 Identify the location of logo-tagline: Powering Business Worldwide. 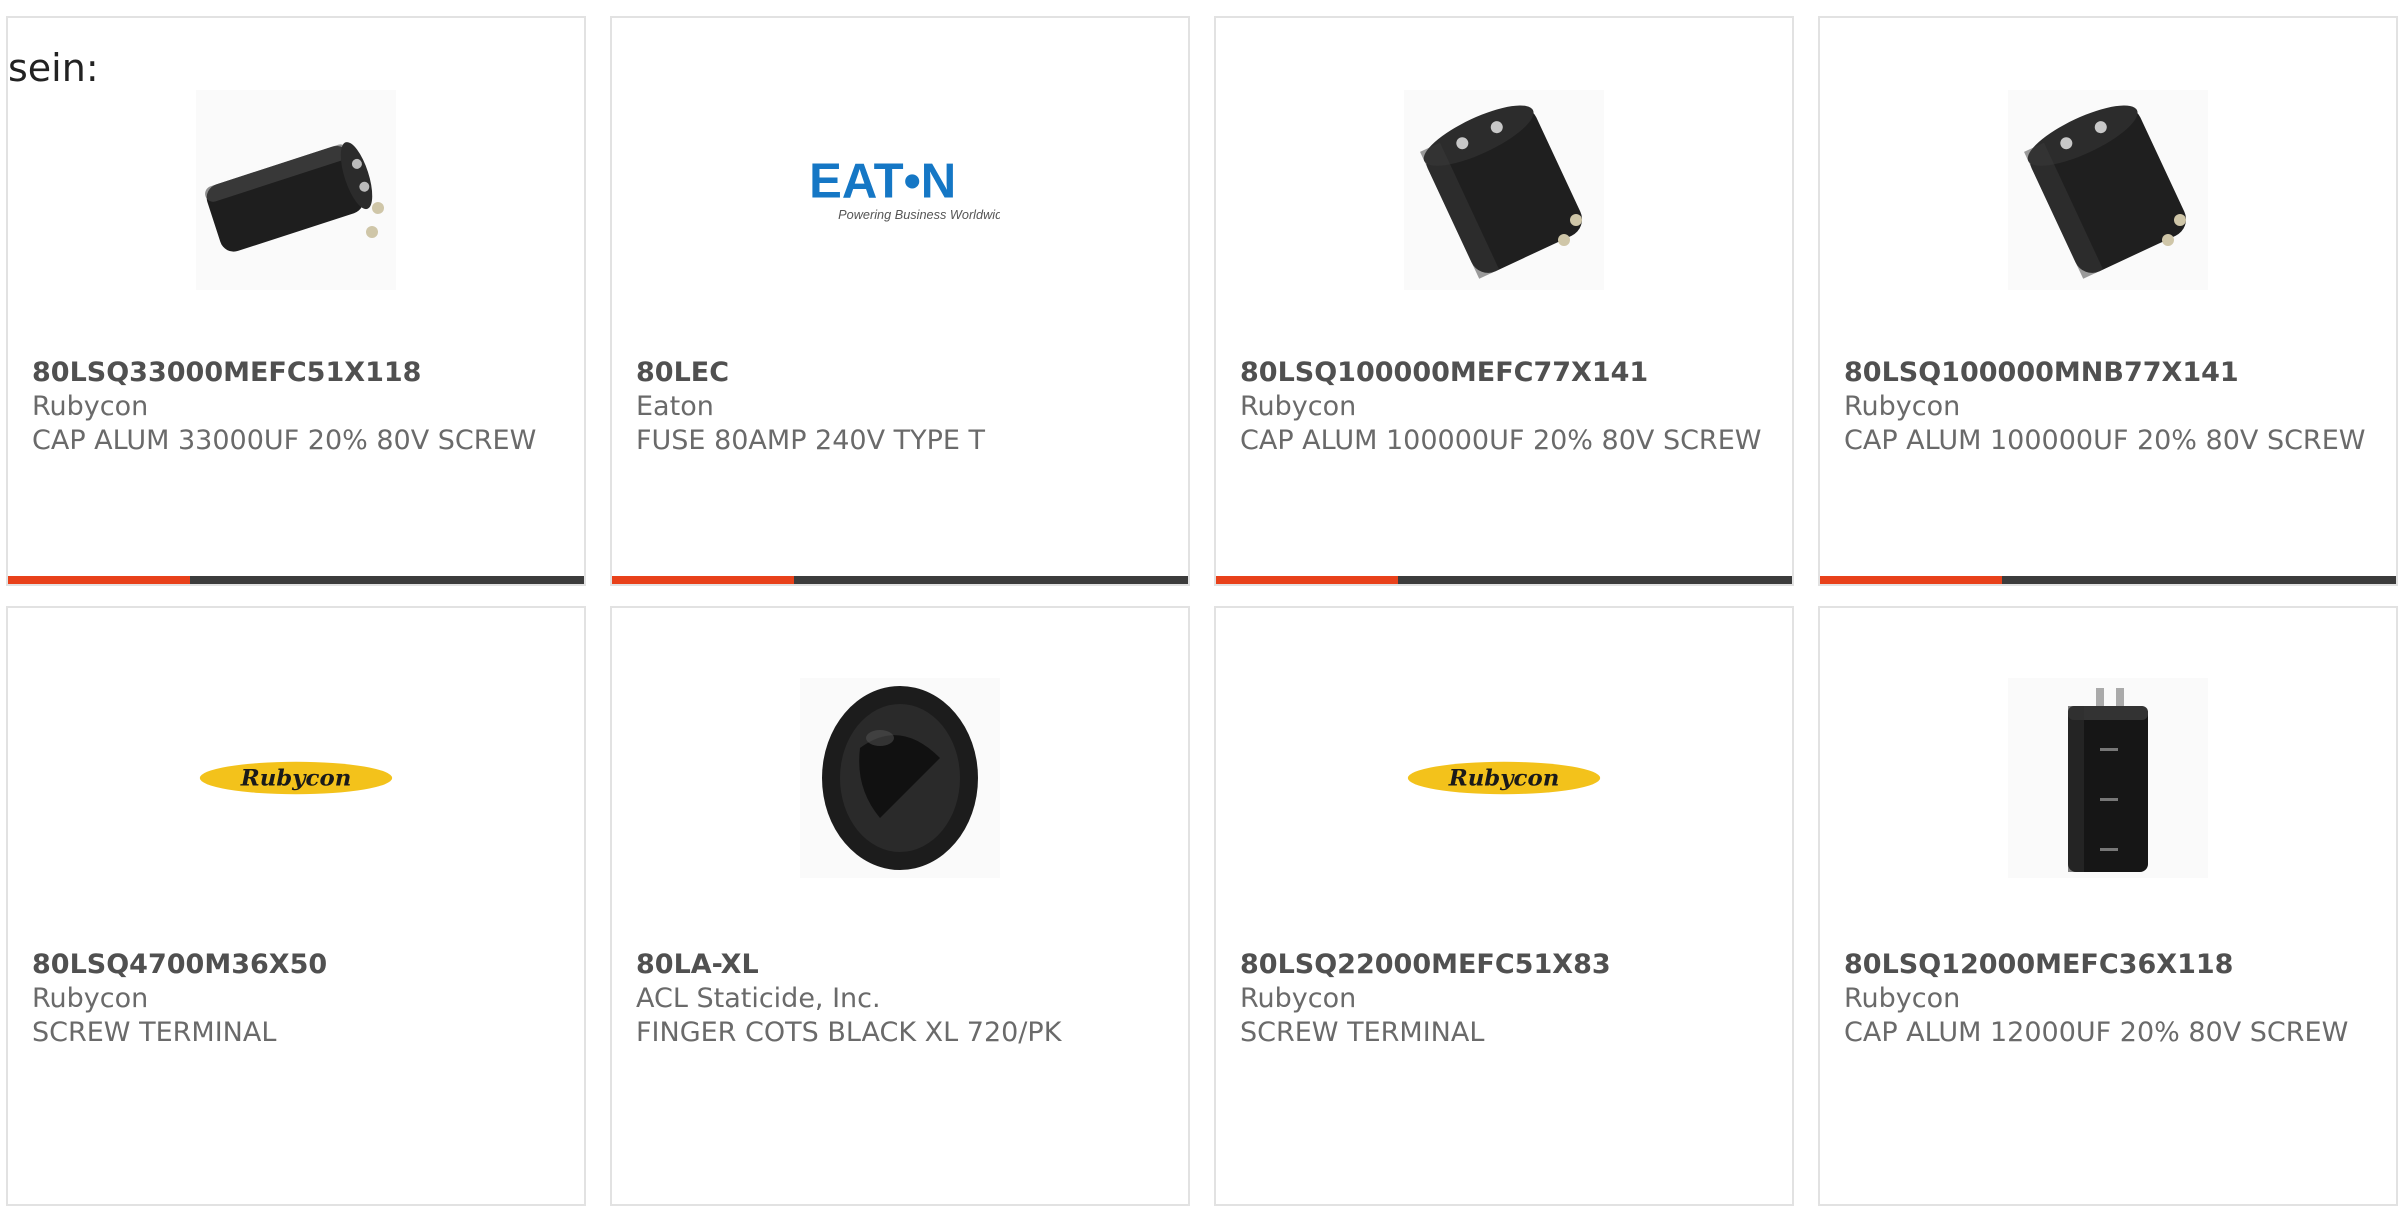
(919, 214).